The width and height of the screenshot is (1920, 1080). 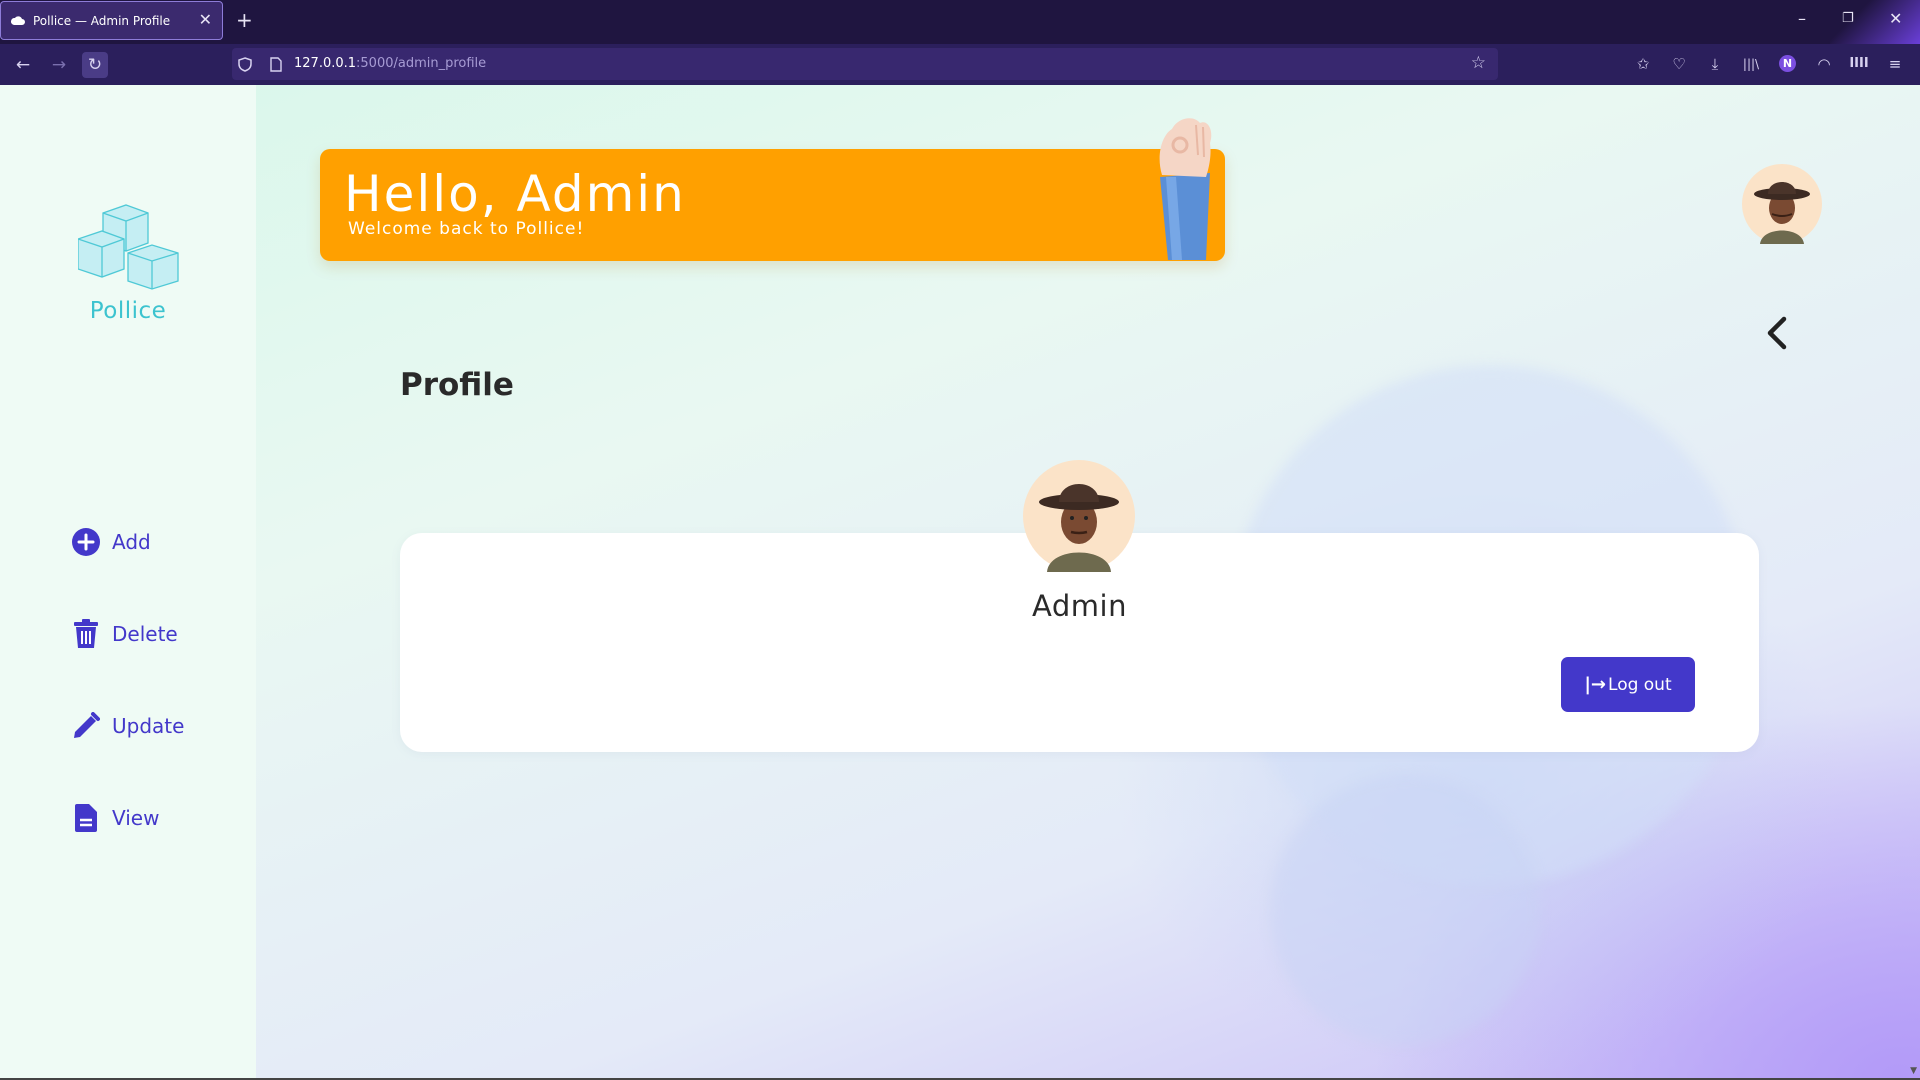 I want to click on pocket-star-icon: ✩, so click(x=1643, y=64).